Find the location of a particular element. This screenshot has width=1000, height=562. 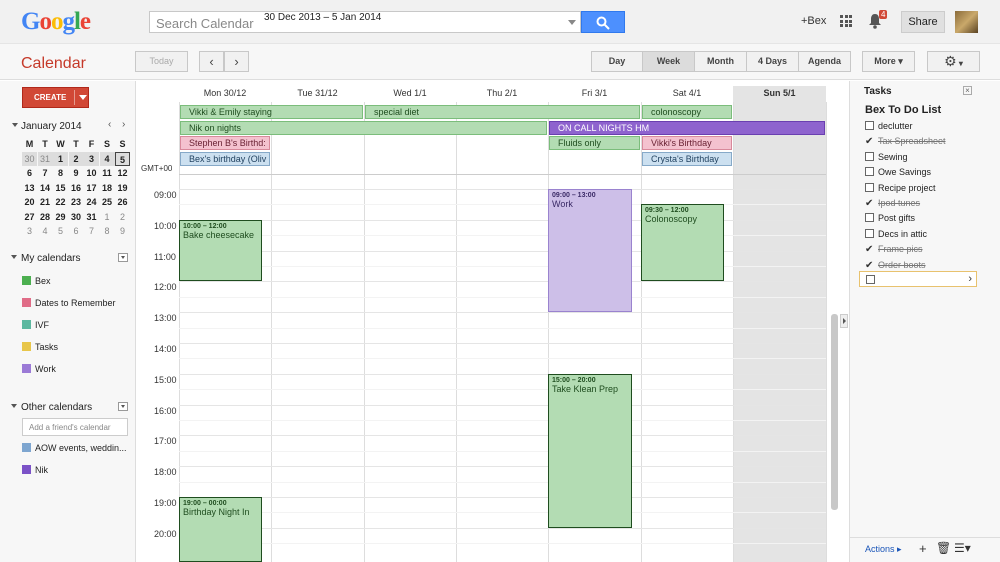

mini-calendar-day: 14 is located at coordinates (45, 188).